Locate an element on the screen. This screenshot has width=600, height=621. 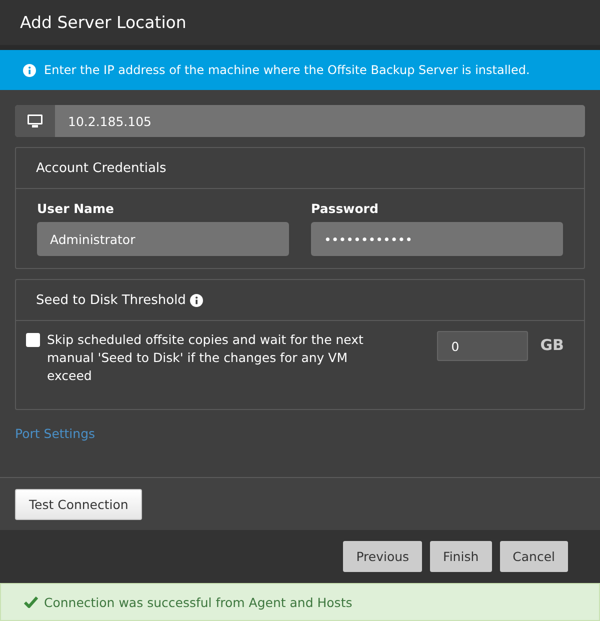
panel-title: Seed to Disk Threshold is located at coordinates (111, 300).